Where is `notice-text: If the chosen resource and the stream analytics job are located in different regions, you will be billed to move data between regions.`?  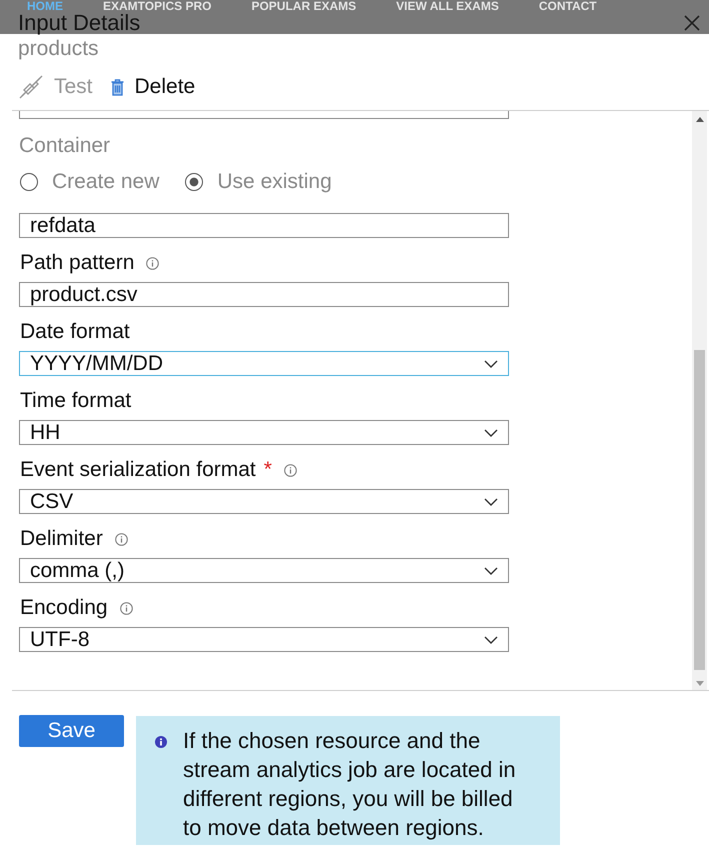 notice-text: If the chosen resource and the stream analytics job are located in different regions, you will be billed to move data between regions. is located at coordinates (350, 784).